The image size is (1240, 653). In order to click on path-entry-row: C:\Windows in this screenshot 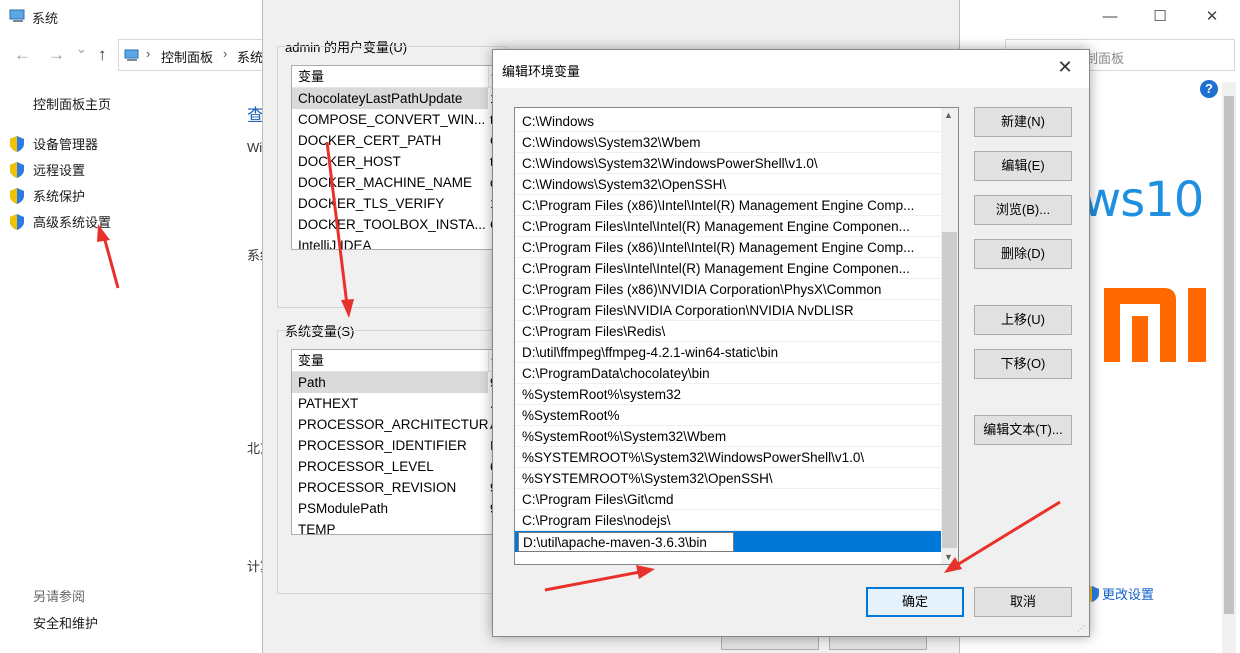, I will do `click(728, 121)`.